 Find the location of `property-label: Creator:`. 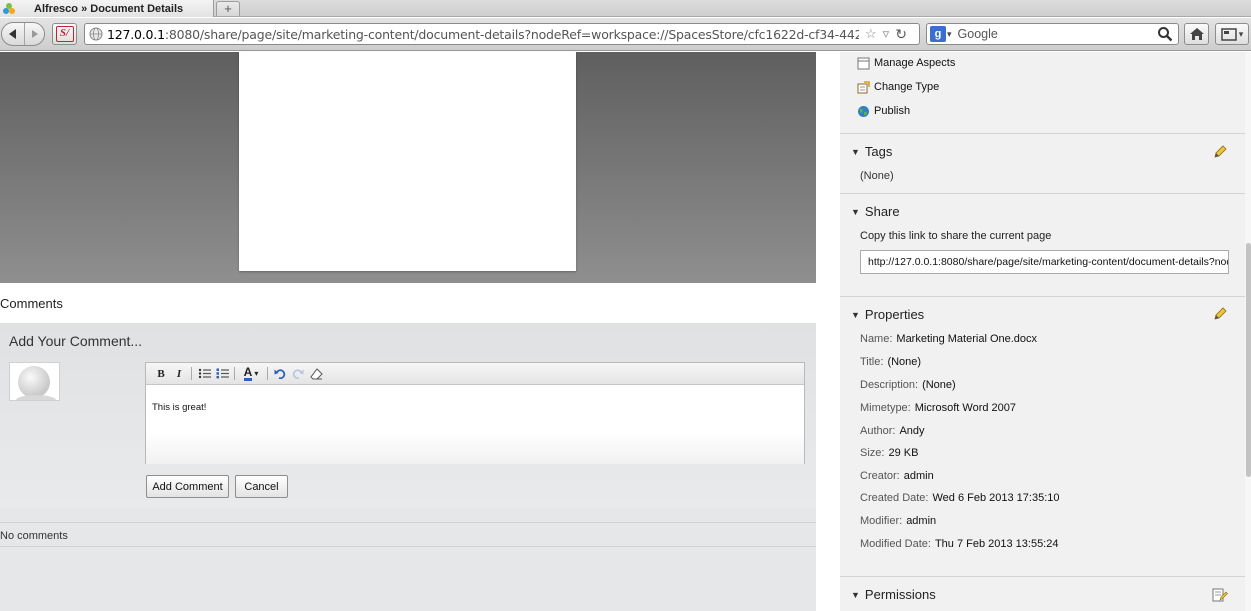

property-label: Creator: is located at coordinates (880, 476).